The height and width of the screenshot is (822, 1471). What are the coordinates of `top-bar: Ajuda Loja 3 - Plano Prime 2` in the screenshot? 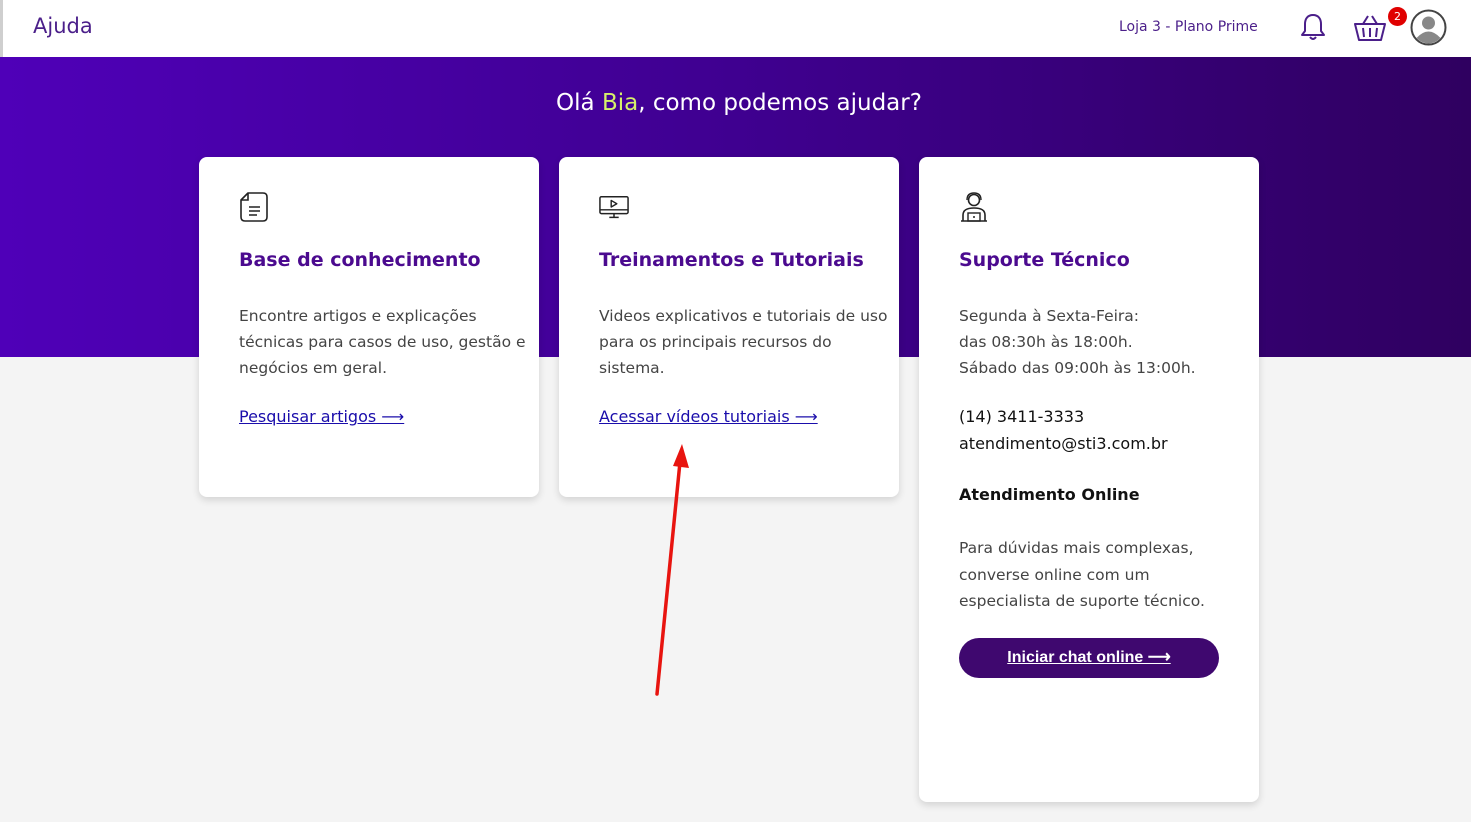 It's located at (735, 28).